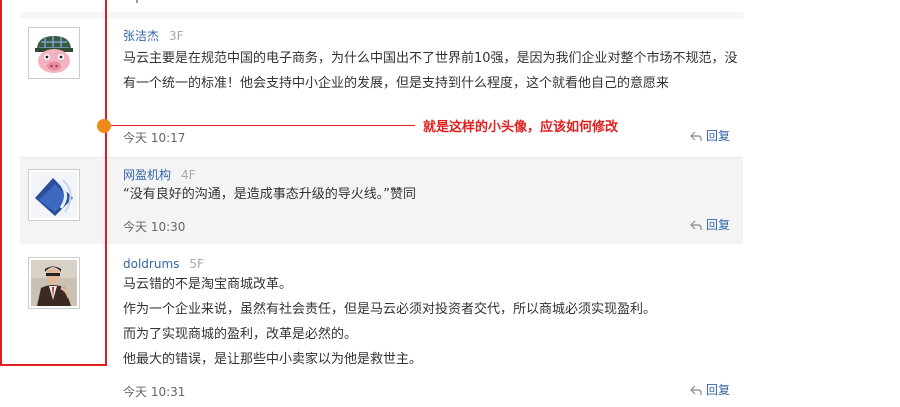 Image resolution: width=900 pixels, height=407 pixels. I want to click on comment-body: “没有良好的沟通，是造成事态升级的导火线。”赞同, so click(434, 195).